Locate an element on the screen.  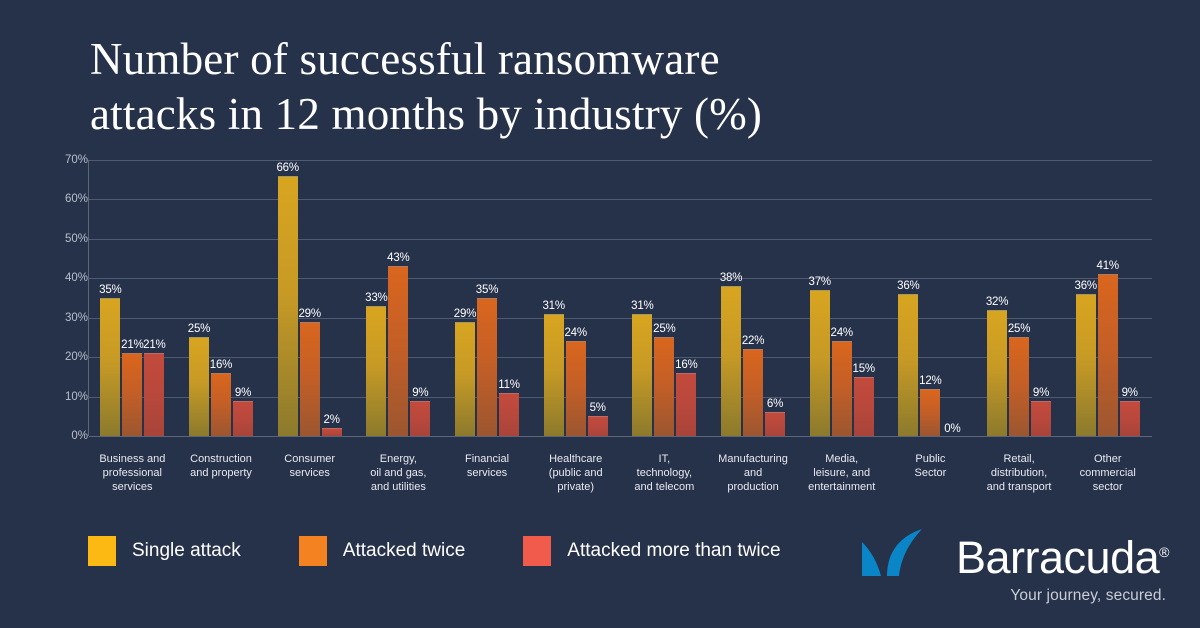
x-axis-category-label: Financial services is located at coordinates (487, 466).